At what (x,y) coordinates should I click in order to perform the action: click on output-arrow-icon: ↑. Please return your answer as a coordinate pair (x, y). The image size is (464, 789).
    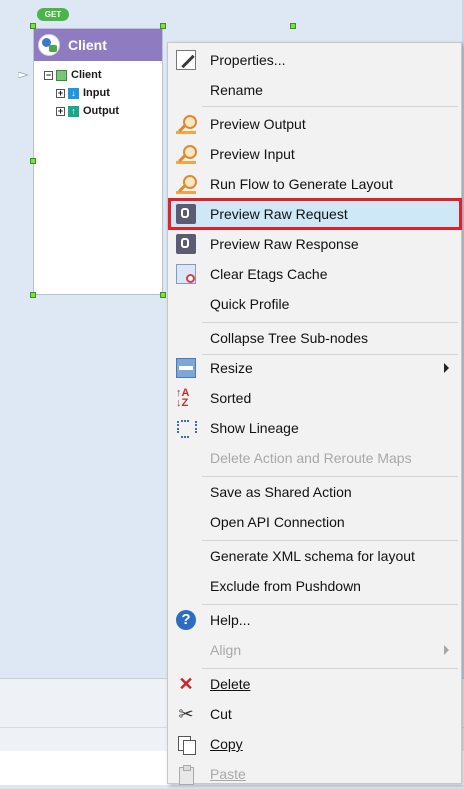
    Looking at the image, I should click on (73, 111).